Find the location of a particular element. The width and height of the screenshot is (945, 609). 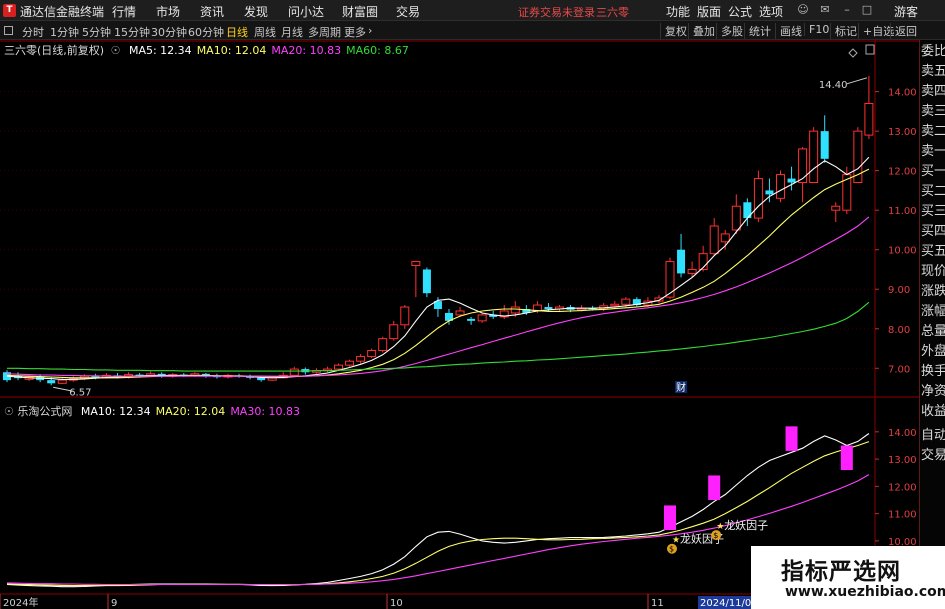

star-icon-1: ★ is located at coordinates (720, 527).